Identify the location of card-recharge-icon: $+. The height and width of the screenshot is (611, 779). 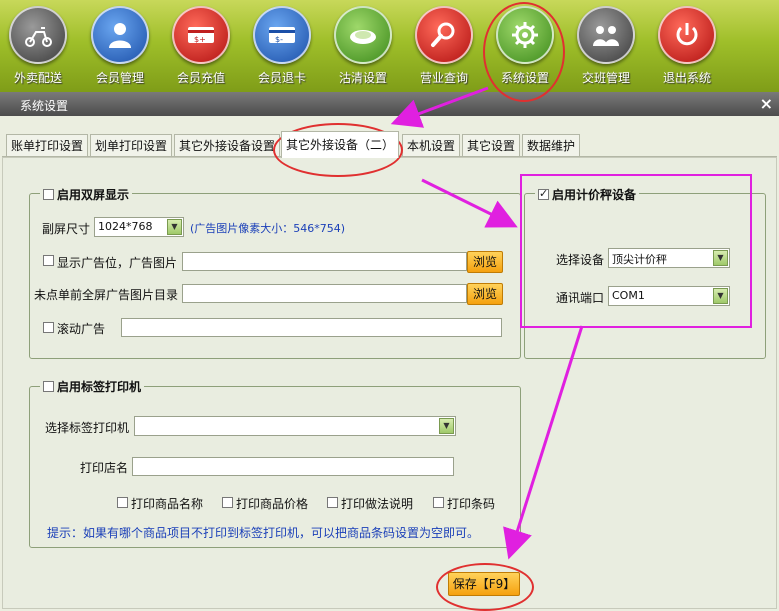
(201, 35).